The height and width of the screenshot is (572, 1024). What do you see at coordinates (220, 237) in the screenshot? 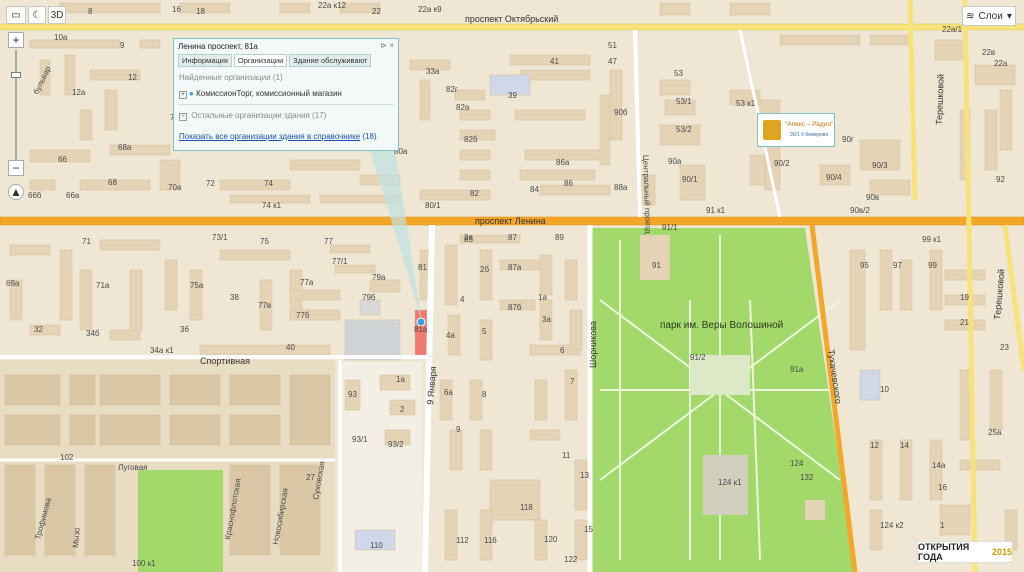
I see `house-number: 73/1` at bounding box center [220, 237].